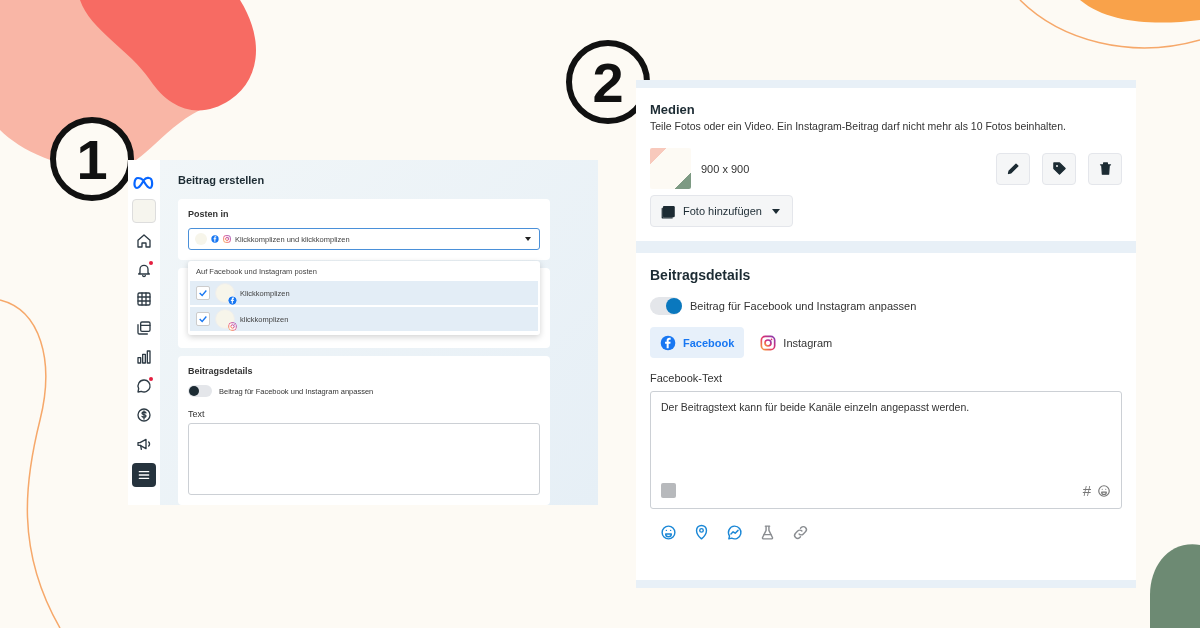  What do you see at coordinates (803, 306) in the screenshot?
I see `toggle-label: Beitrag für Facebook und Instagram anpassen` at bounding box center [803, 306].